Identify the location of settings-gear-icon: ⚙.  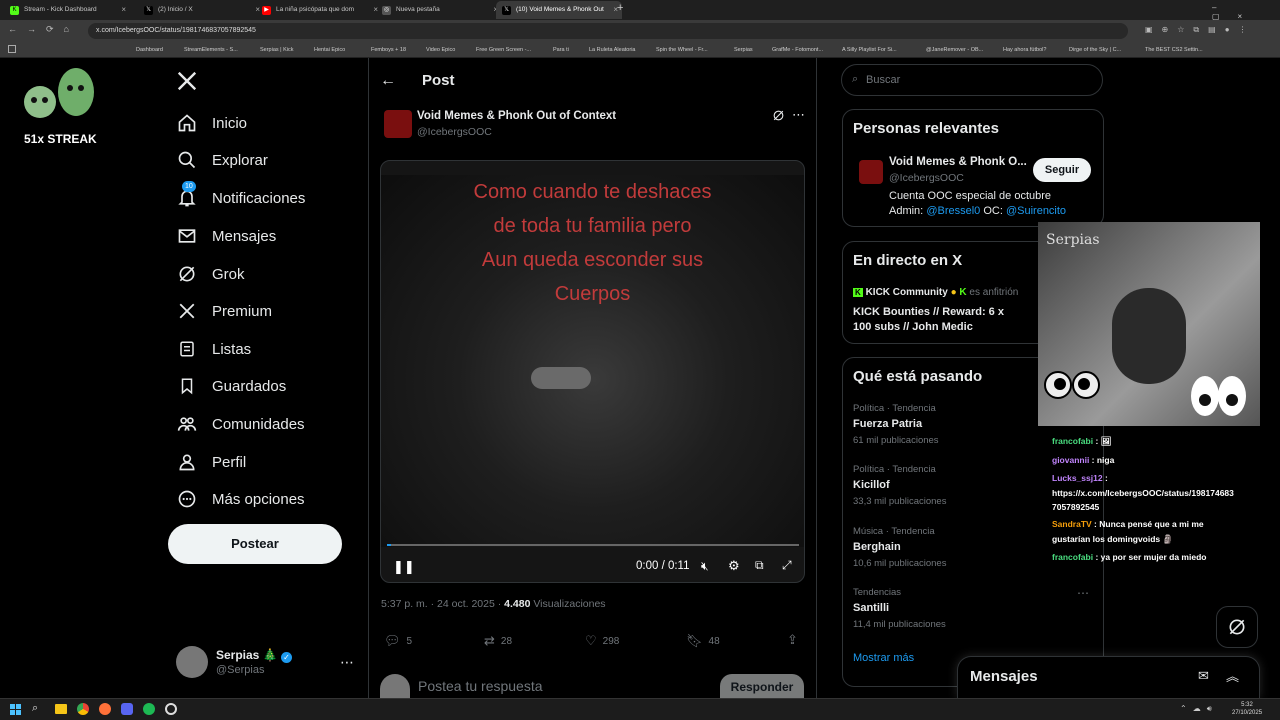
(734, 566).